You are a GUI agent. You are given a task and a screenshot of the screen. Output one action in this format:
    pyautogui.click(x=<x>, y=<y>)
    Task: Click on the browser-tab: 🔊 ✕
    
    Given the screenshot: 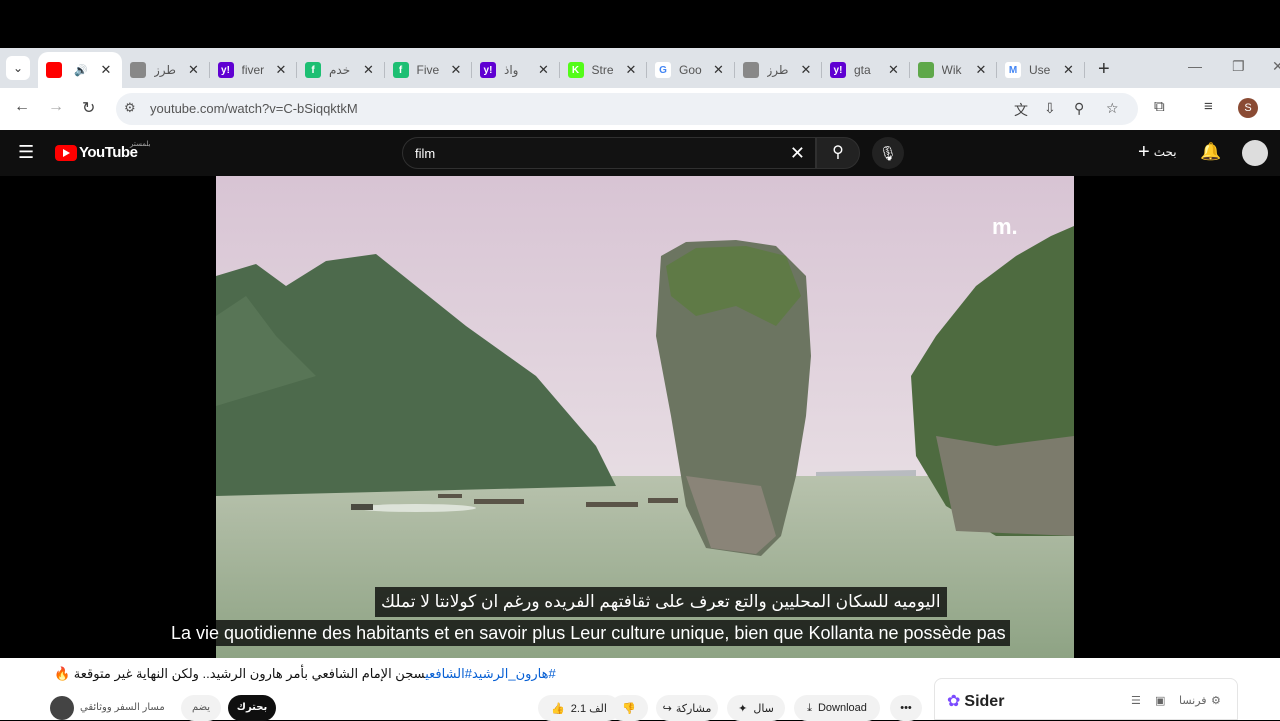 What is the action you would take?
    pyautogui.click(x=80, y=70)
    